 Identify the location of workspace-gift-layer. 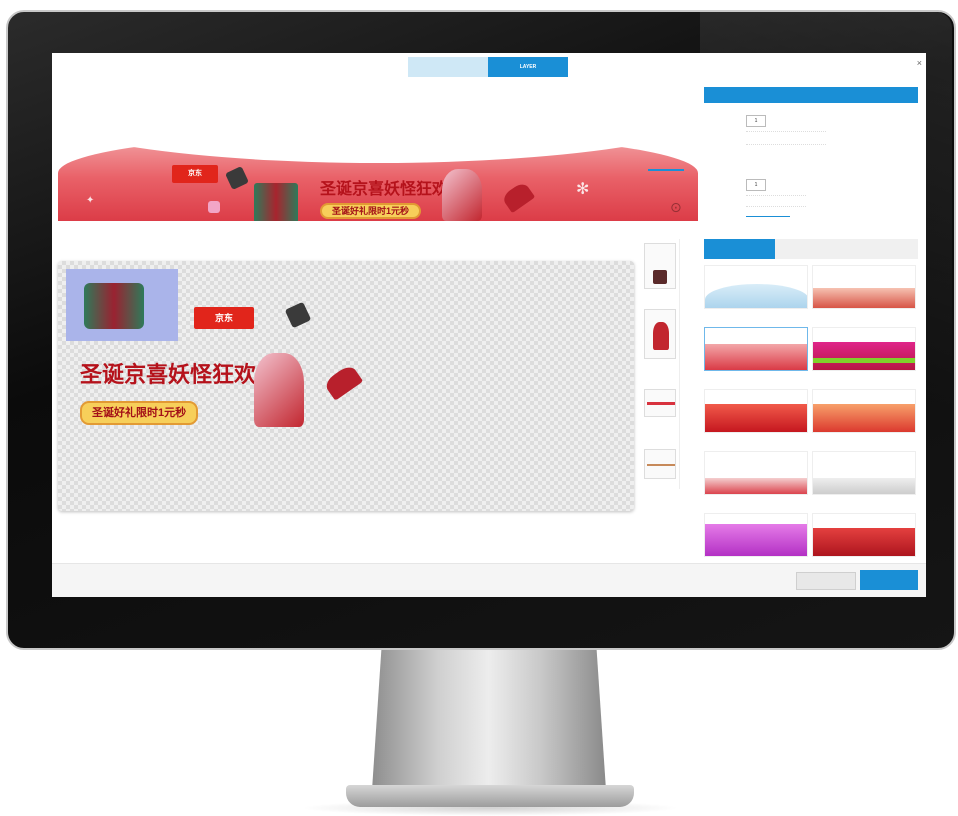
(122, 305).